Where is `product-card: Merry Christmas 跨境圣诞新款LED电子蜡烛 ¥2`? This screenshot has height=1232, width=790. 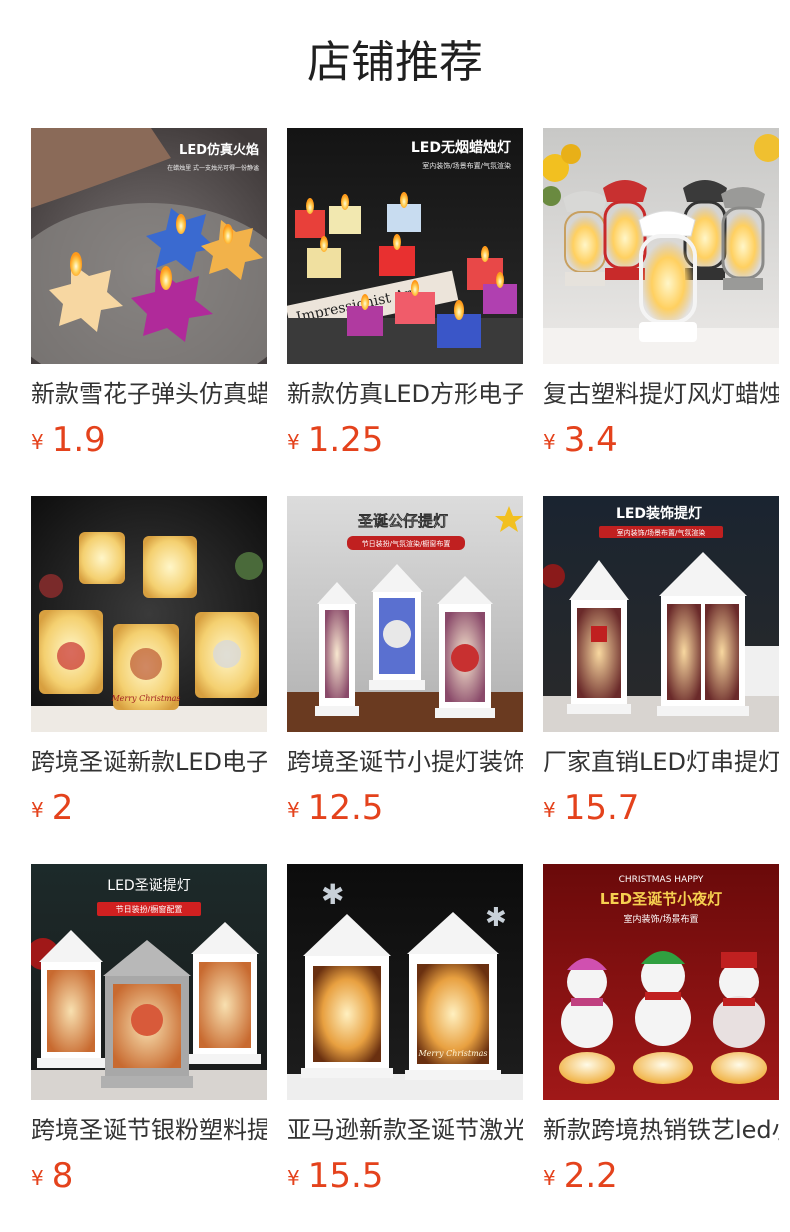
product-card: Merry Christmas 跨境圣诞新款LED电子蜡烛 ¥2 is located at coordinates (149, 680).